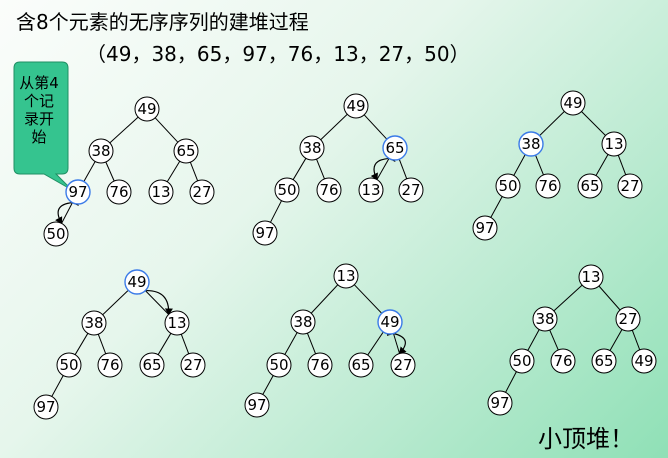  Describe the element at coordinates (330, 340) in the screenshot. I see `heap-tree-5: 13 38 49 50 76 65 27 97` at that location.